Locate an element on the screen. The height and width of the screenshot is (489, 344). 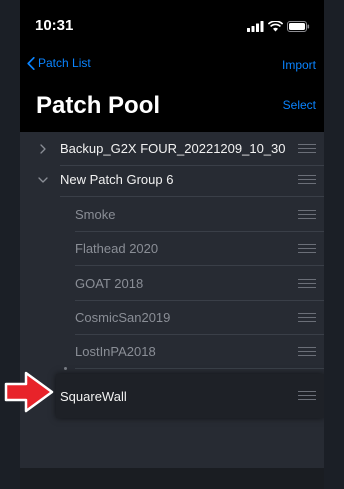
back-button-label: Patch List is located at coordinates (64, 63).